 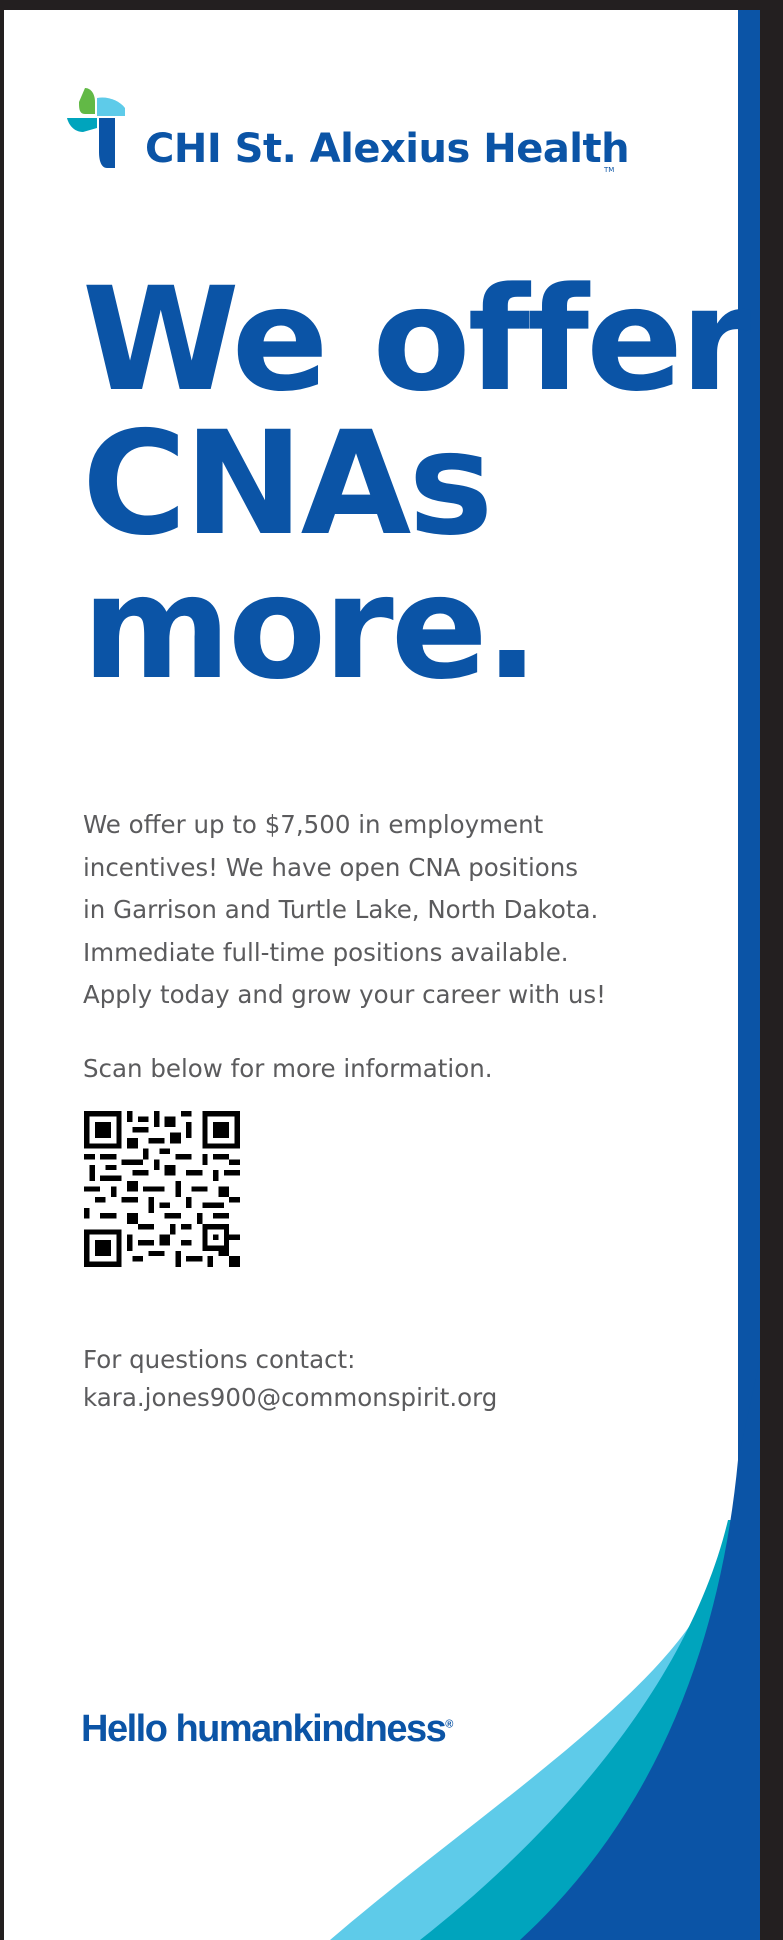 What do you see at coordinates (771, 970) in the screenshot?
I see `frame-right` at bounding box center [771, 970].